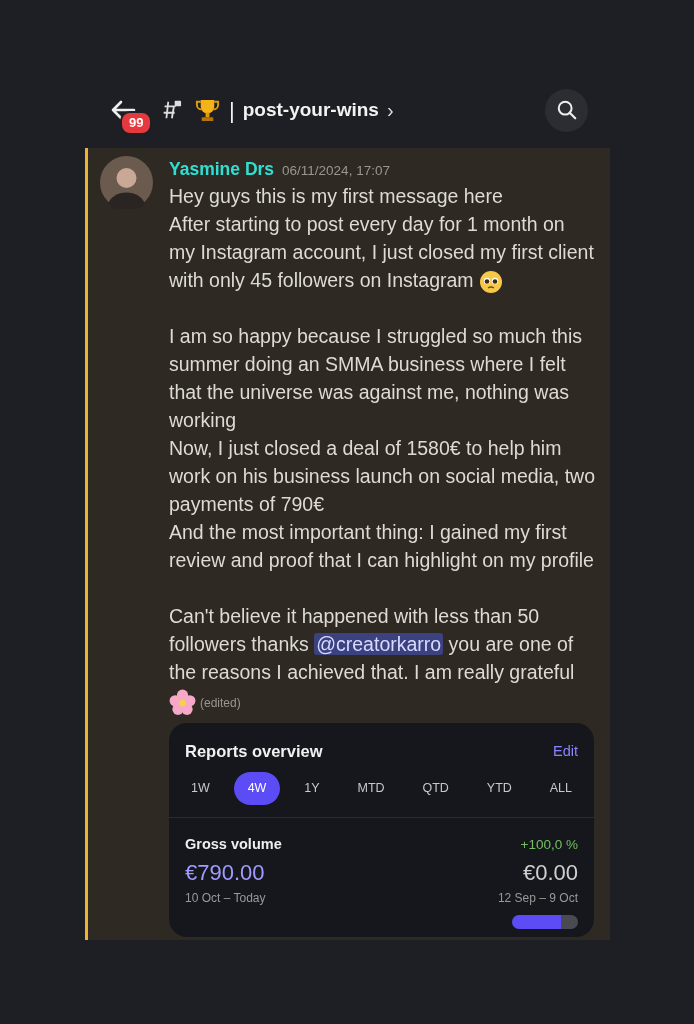  Describe the element at coordinates (225, 872) in the screenshot. I see `current-value: €790.00` at that location.